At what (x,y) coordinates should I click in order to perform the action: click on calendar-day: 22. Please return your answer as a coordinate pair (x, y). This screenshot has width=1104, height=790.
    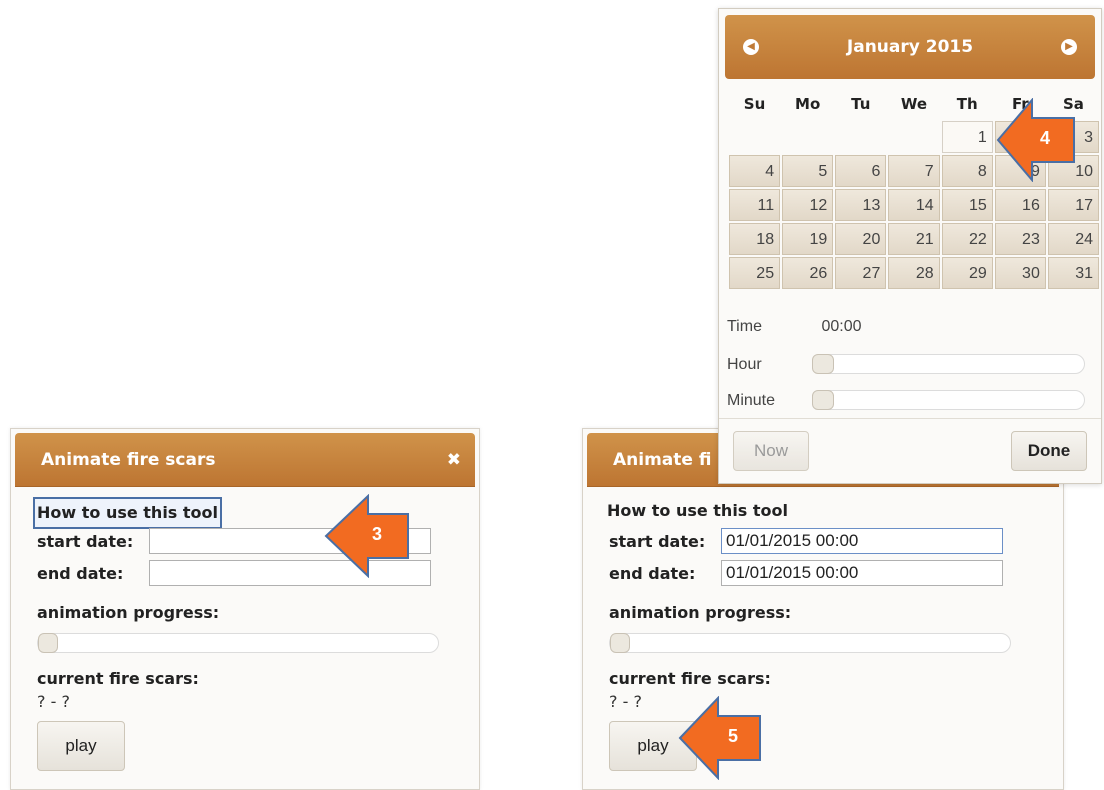
    Looking at the image, I should click on (967, 239).